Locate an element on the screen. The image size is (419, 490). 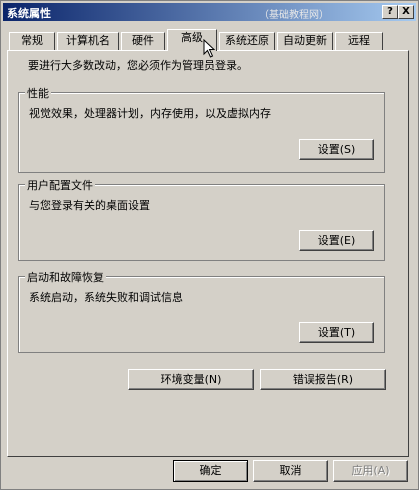
startup-recovery-legend: 启动和故障恢复 is located at coordinates (65, 277).